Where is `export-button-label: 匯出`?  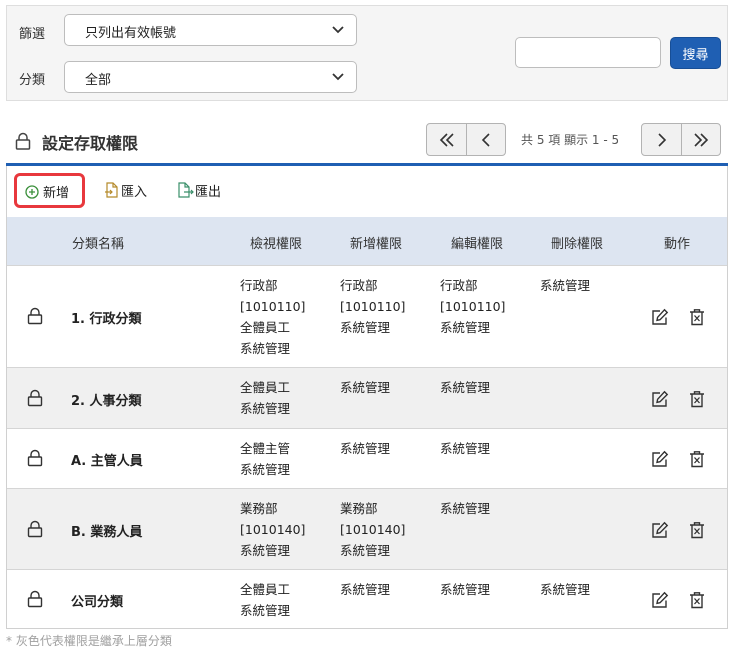
export-button-label: 匯出 is located at coordinates (208, 192).